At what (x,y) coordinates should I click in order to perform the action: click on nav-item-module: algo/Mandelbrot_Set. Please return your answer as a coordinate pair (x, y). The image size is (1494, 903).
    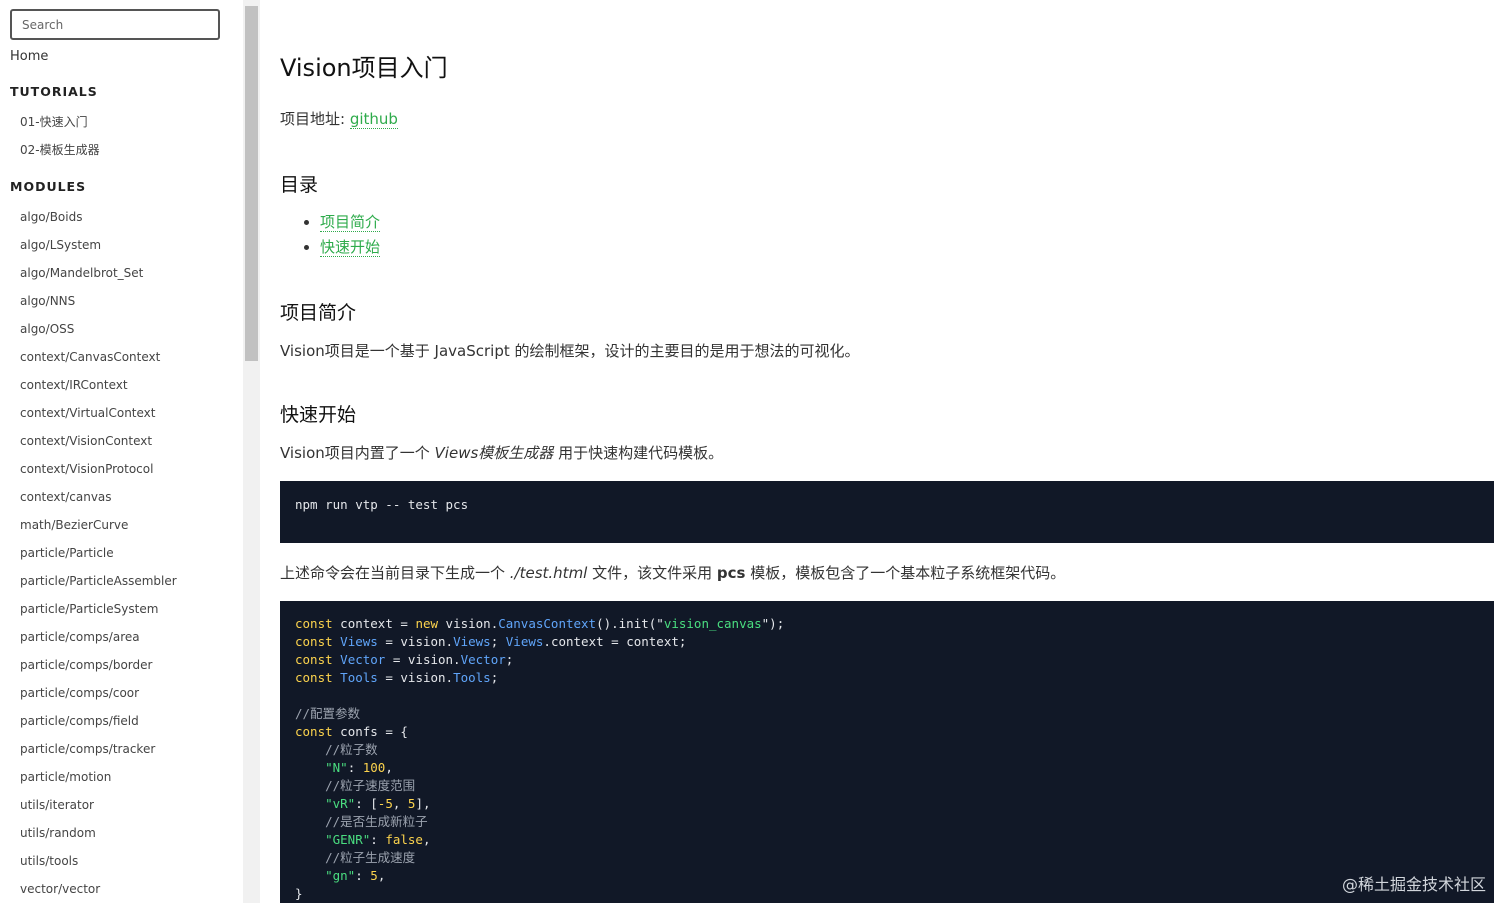
    Looking at the image, I should click on (98, 273).